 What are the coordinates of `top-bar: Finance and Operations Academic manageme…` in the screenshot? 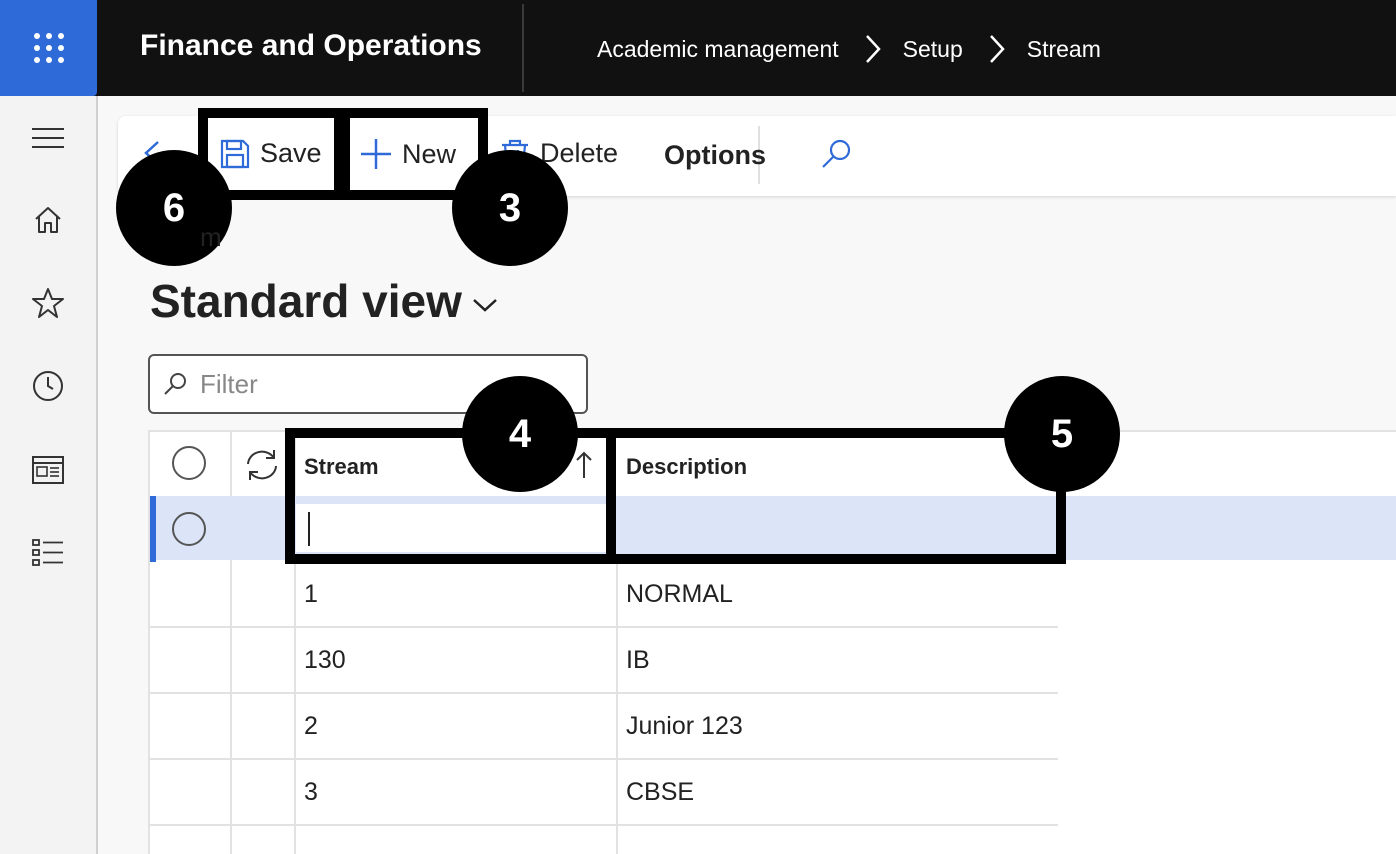 It's located at (698, 48).